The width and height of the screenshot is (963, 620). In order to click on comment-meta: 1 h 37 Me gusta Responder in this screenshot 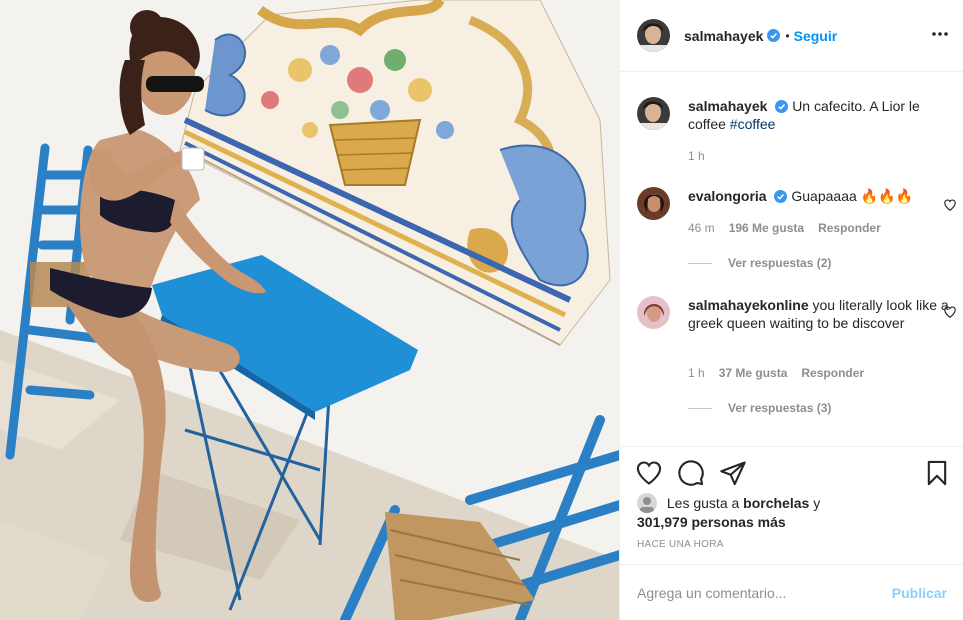, I will do `click(776, 373)`.